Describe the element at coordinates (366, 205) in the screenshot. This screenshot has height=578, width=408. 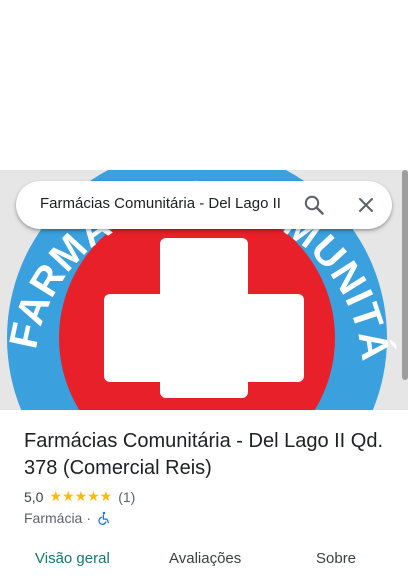
I see `close-icon` at that location.